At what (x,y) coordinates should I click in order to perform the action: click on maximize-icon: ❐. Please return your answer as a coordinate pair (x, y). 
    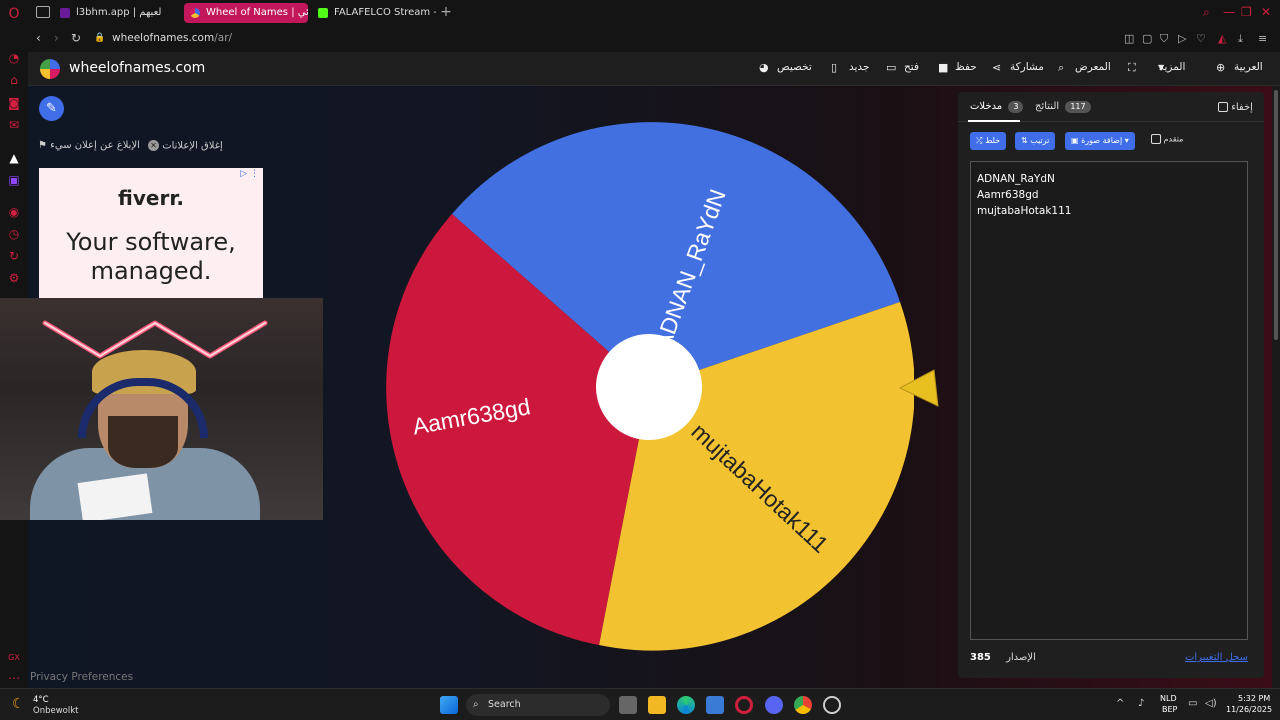
    Looking at the image, I should click on (1246, 12).